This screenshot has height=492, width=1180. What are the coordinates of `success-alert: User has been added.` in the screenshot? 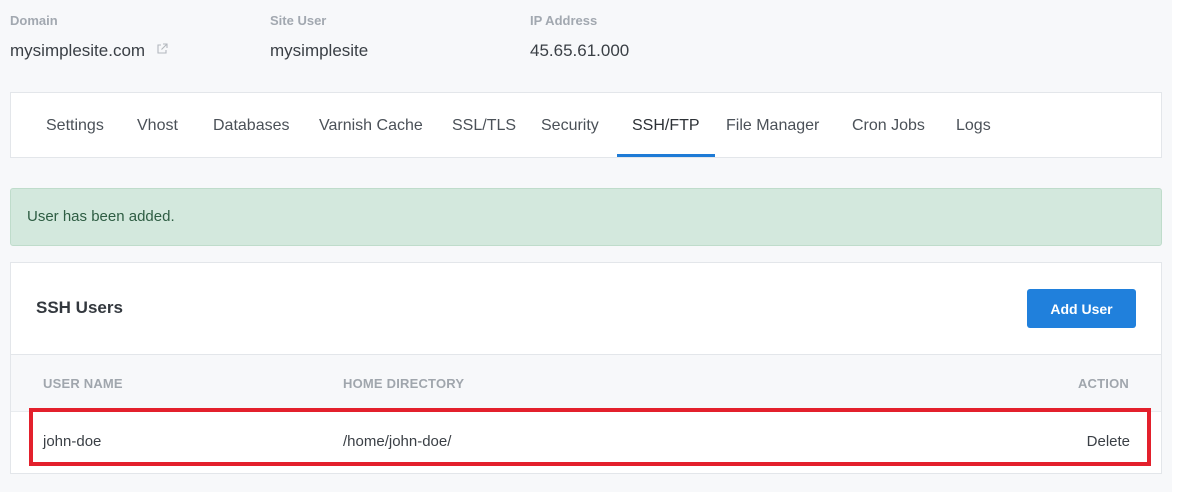 It's located at (586, 217).